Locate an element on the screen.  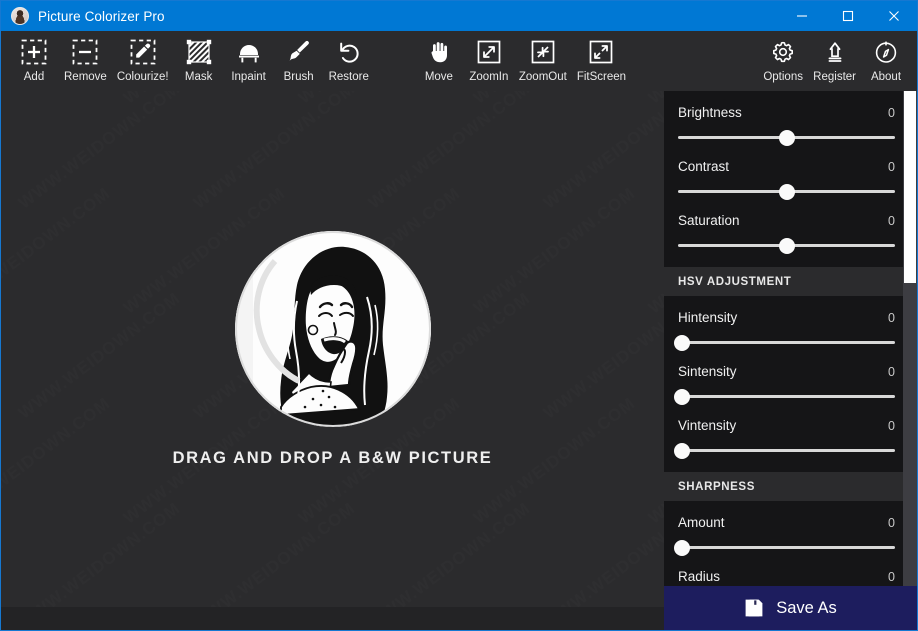
slider-header: Contrast 0 is located at coordinates (790, 166).